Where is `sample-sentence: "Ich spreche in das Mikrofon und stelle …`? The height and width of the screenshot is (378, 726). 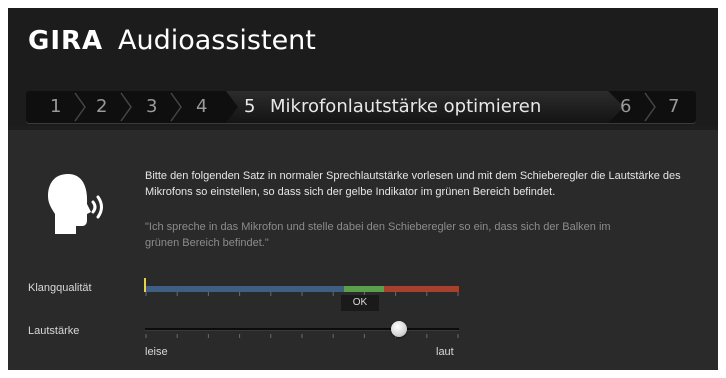
sample-sentence: "Ich spreche in das Mikrofon und stelle … is located at coordinates (378, 235).